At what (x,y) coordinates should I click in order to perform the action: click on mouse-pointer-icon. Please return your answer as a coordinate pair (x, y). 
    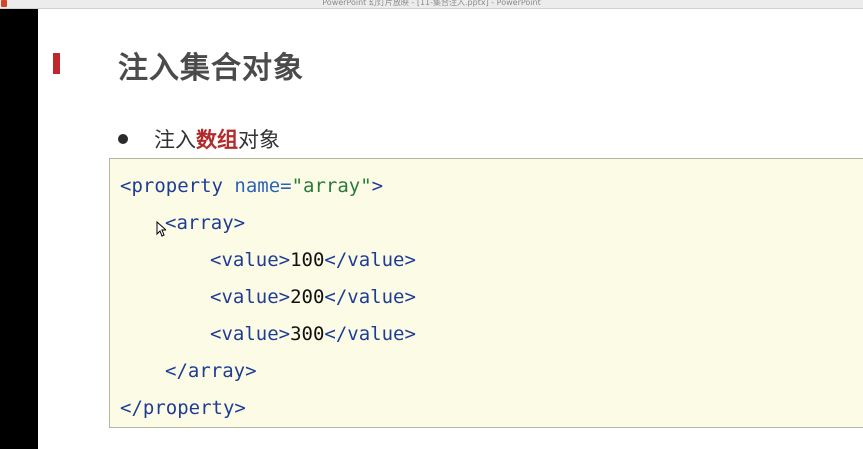
    Looking at the image, I should click on (161, 229).